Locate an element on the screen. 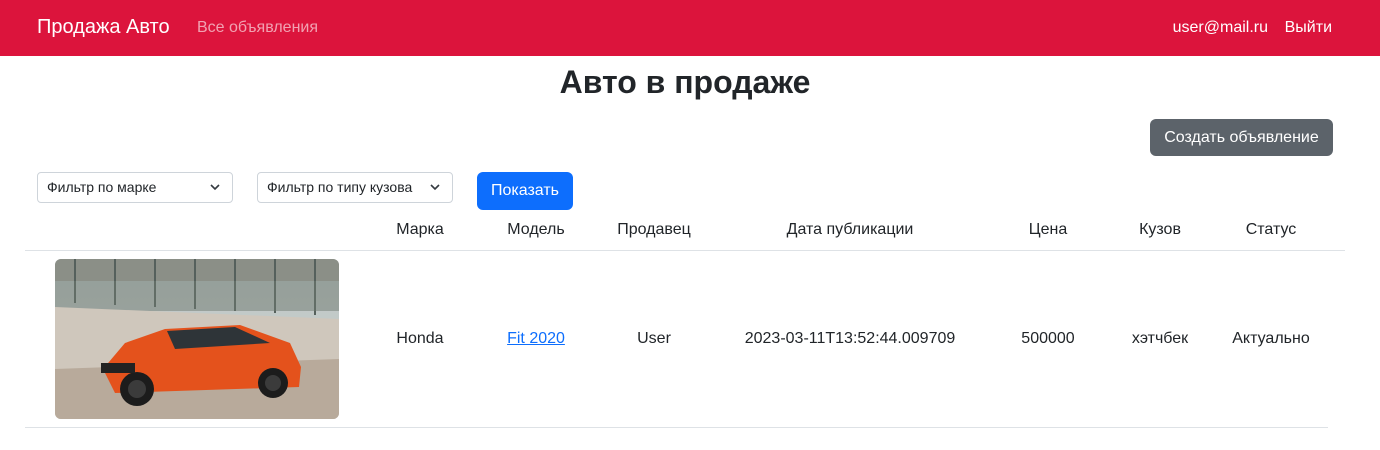 Image resolution: width=1380 pixels, height=450 pixels. brand-filter-select: Фильтр по марке is located at coordinates (135, 187).